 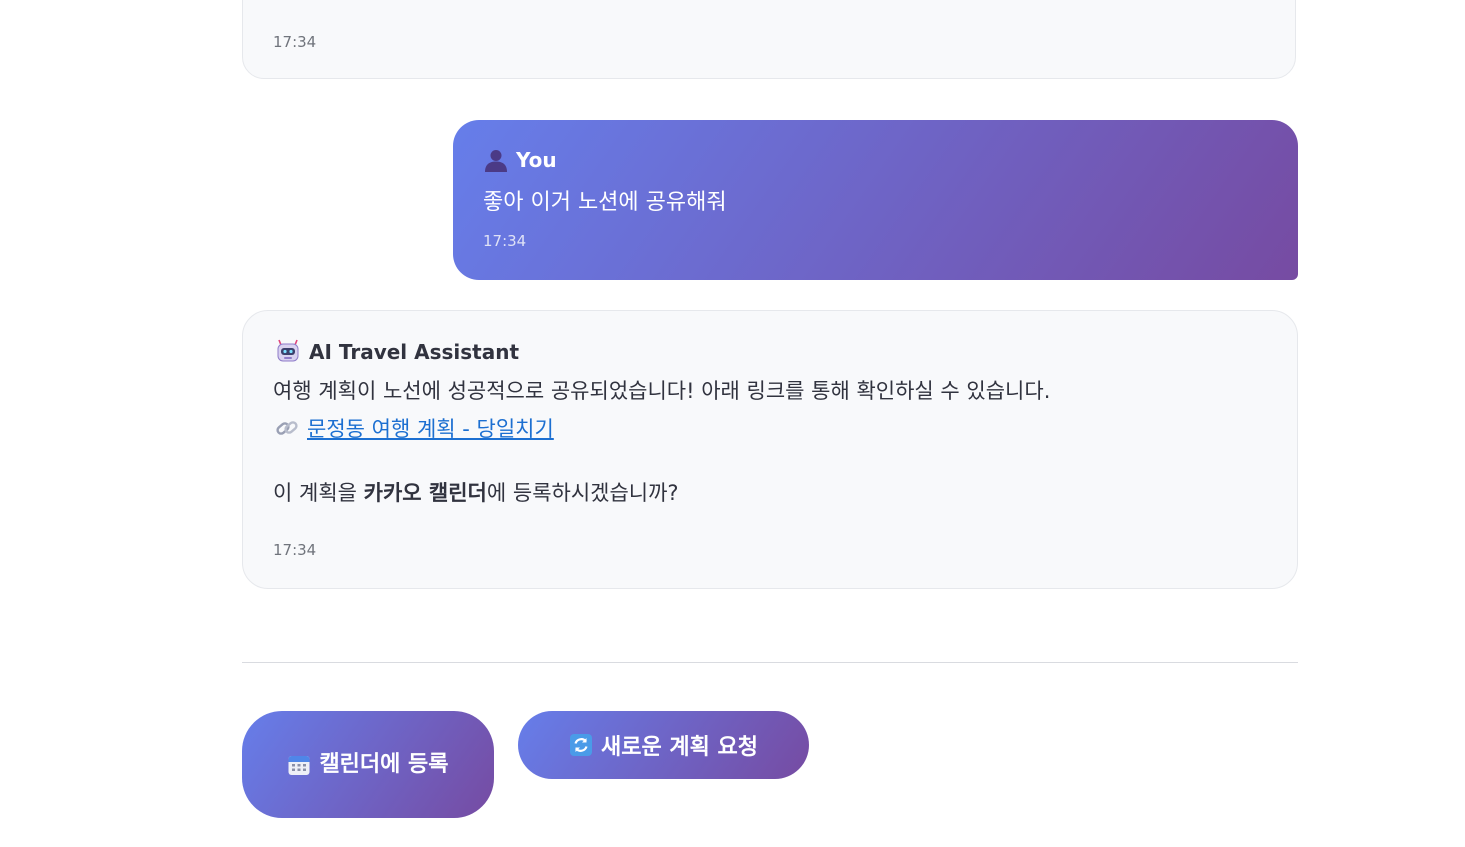 I want to click on button-label: 새로운 계획 요청, so click(x=679, y=747).